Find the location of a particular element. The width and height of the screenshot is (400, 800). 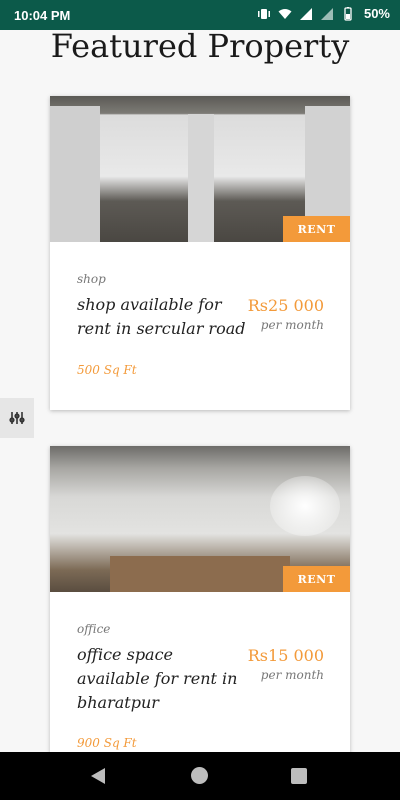

property-category: office is located at coordinates (94, 629).